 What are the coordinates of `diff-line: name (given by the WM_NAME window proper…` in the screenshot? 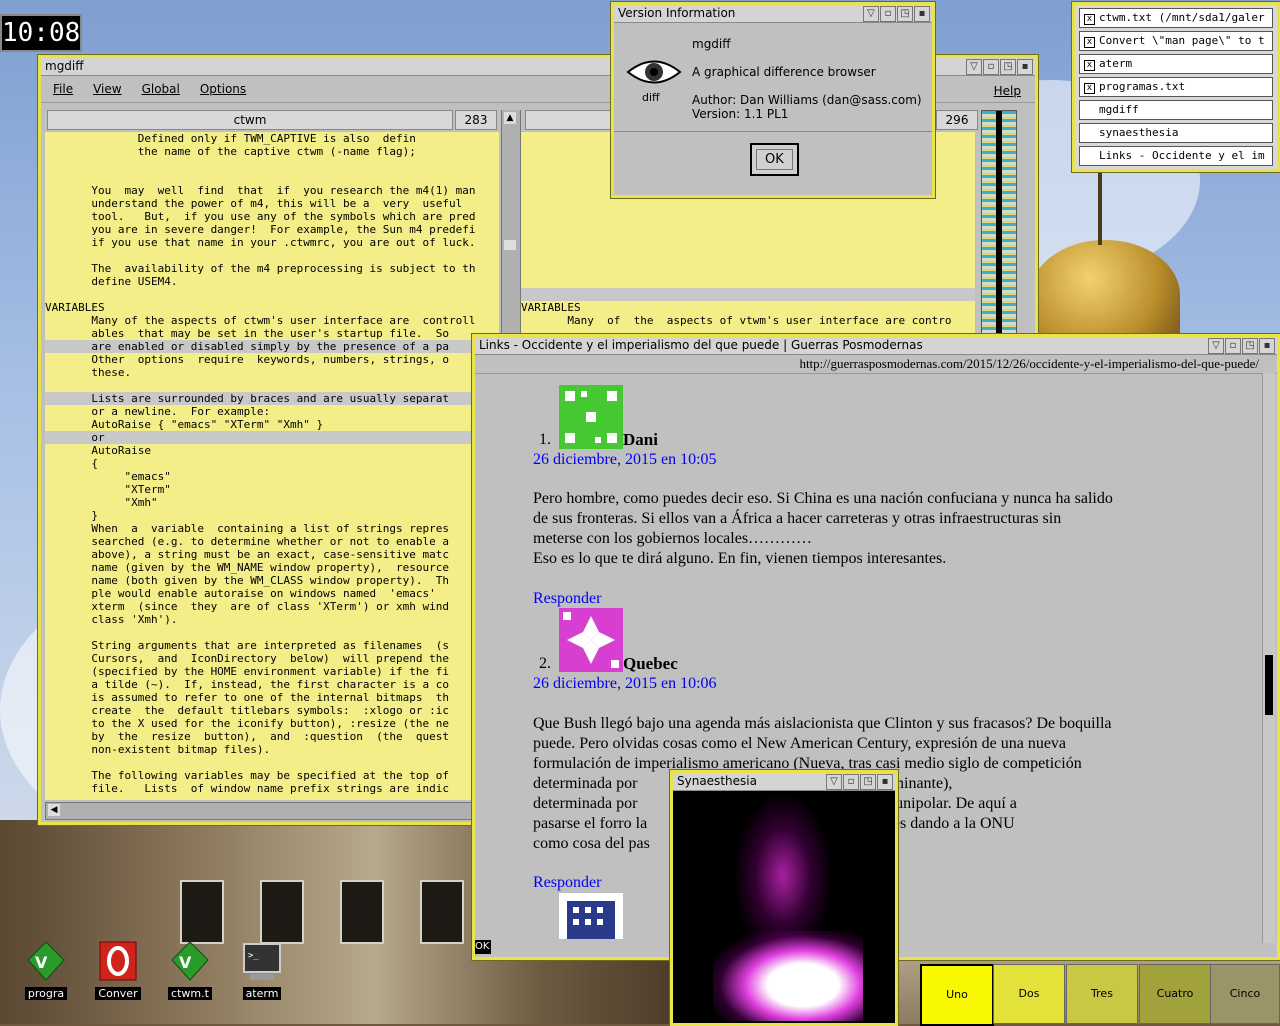 It's located at (247, 567).